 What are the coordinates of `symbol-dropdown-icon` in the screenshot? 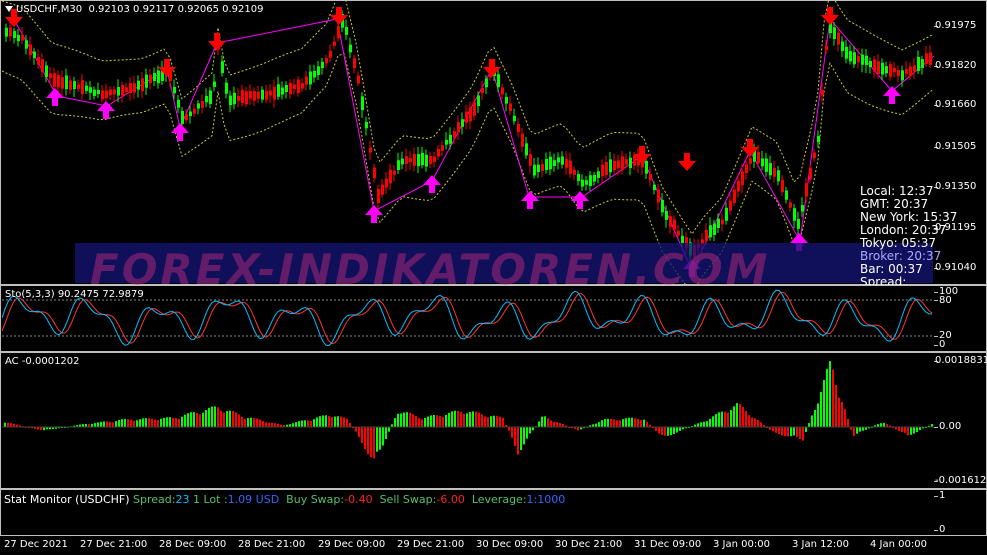 It's located at (9, 9).